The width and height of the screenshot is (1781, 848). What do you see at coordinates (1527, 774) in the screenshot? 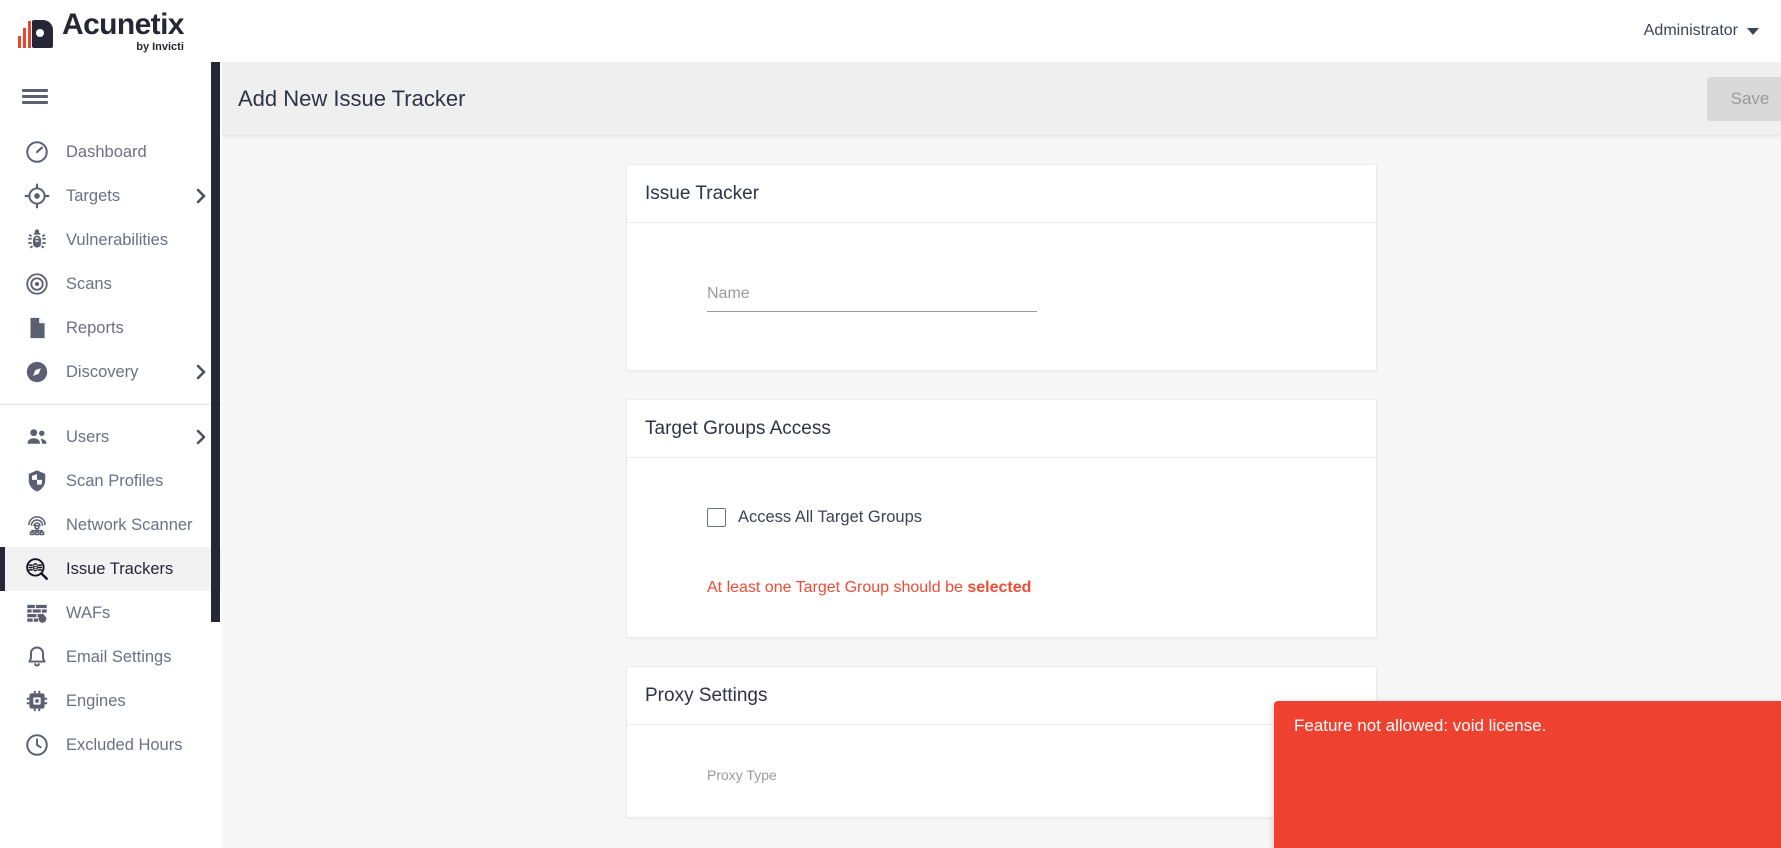
I see `toast-notification: Feature not allowed: void license.` at bounding box center [1527, 774].